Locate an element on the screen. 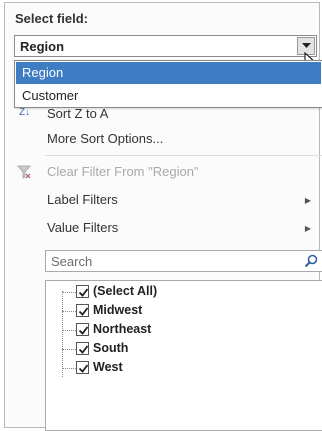 The image size is (322, 431). list-item-label: West is located at coordinates (108, 367).